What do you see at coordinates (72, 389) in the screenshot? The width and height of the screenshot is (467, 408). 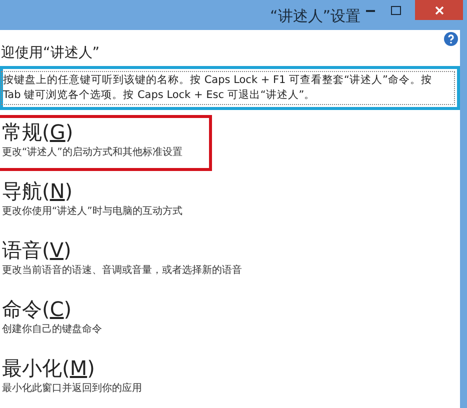 I see `category-description: 最小化此窗口并返回到你的应用` at bounding box center [72, 389].